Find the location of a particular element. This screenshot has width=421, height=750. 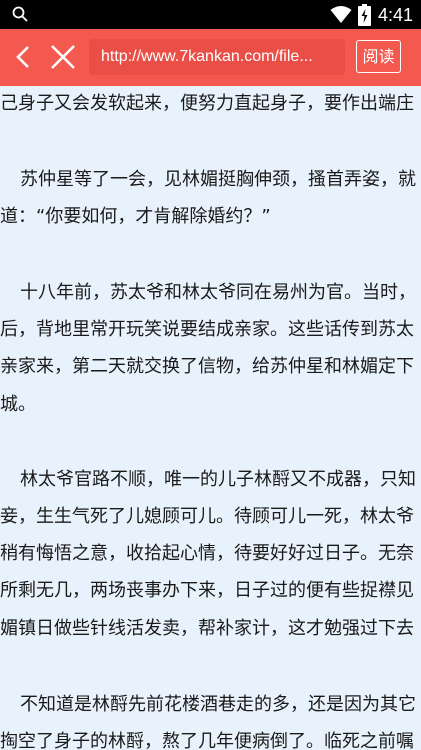

clock: 4:41 is located at coordinates (396, 15).